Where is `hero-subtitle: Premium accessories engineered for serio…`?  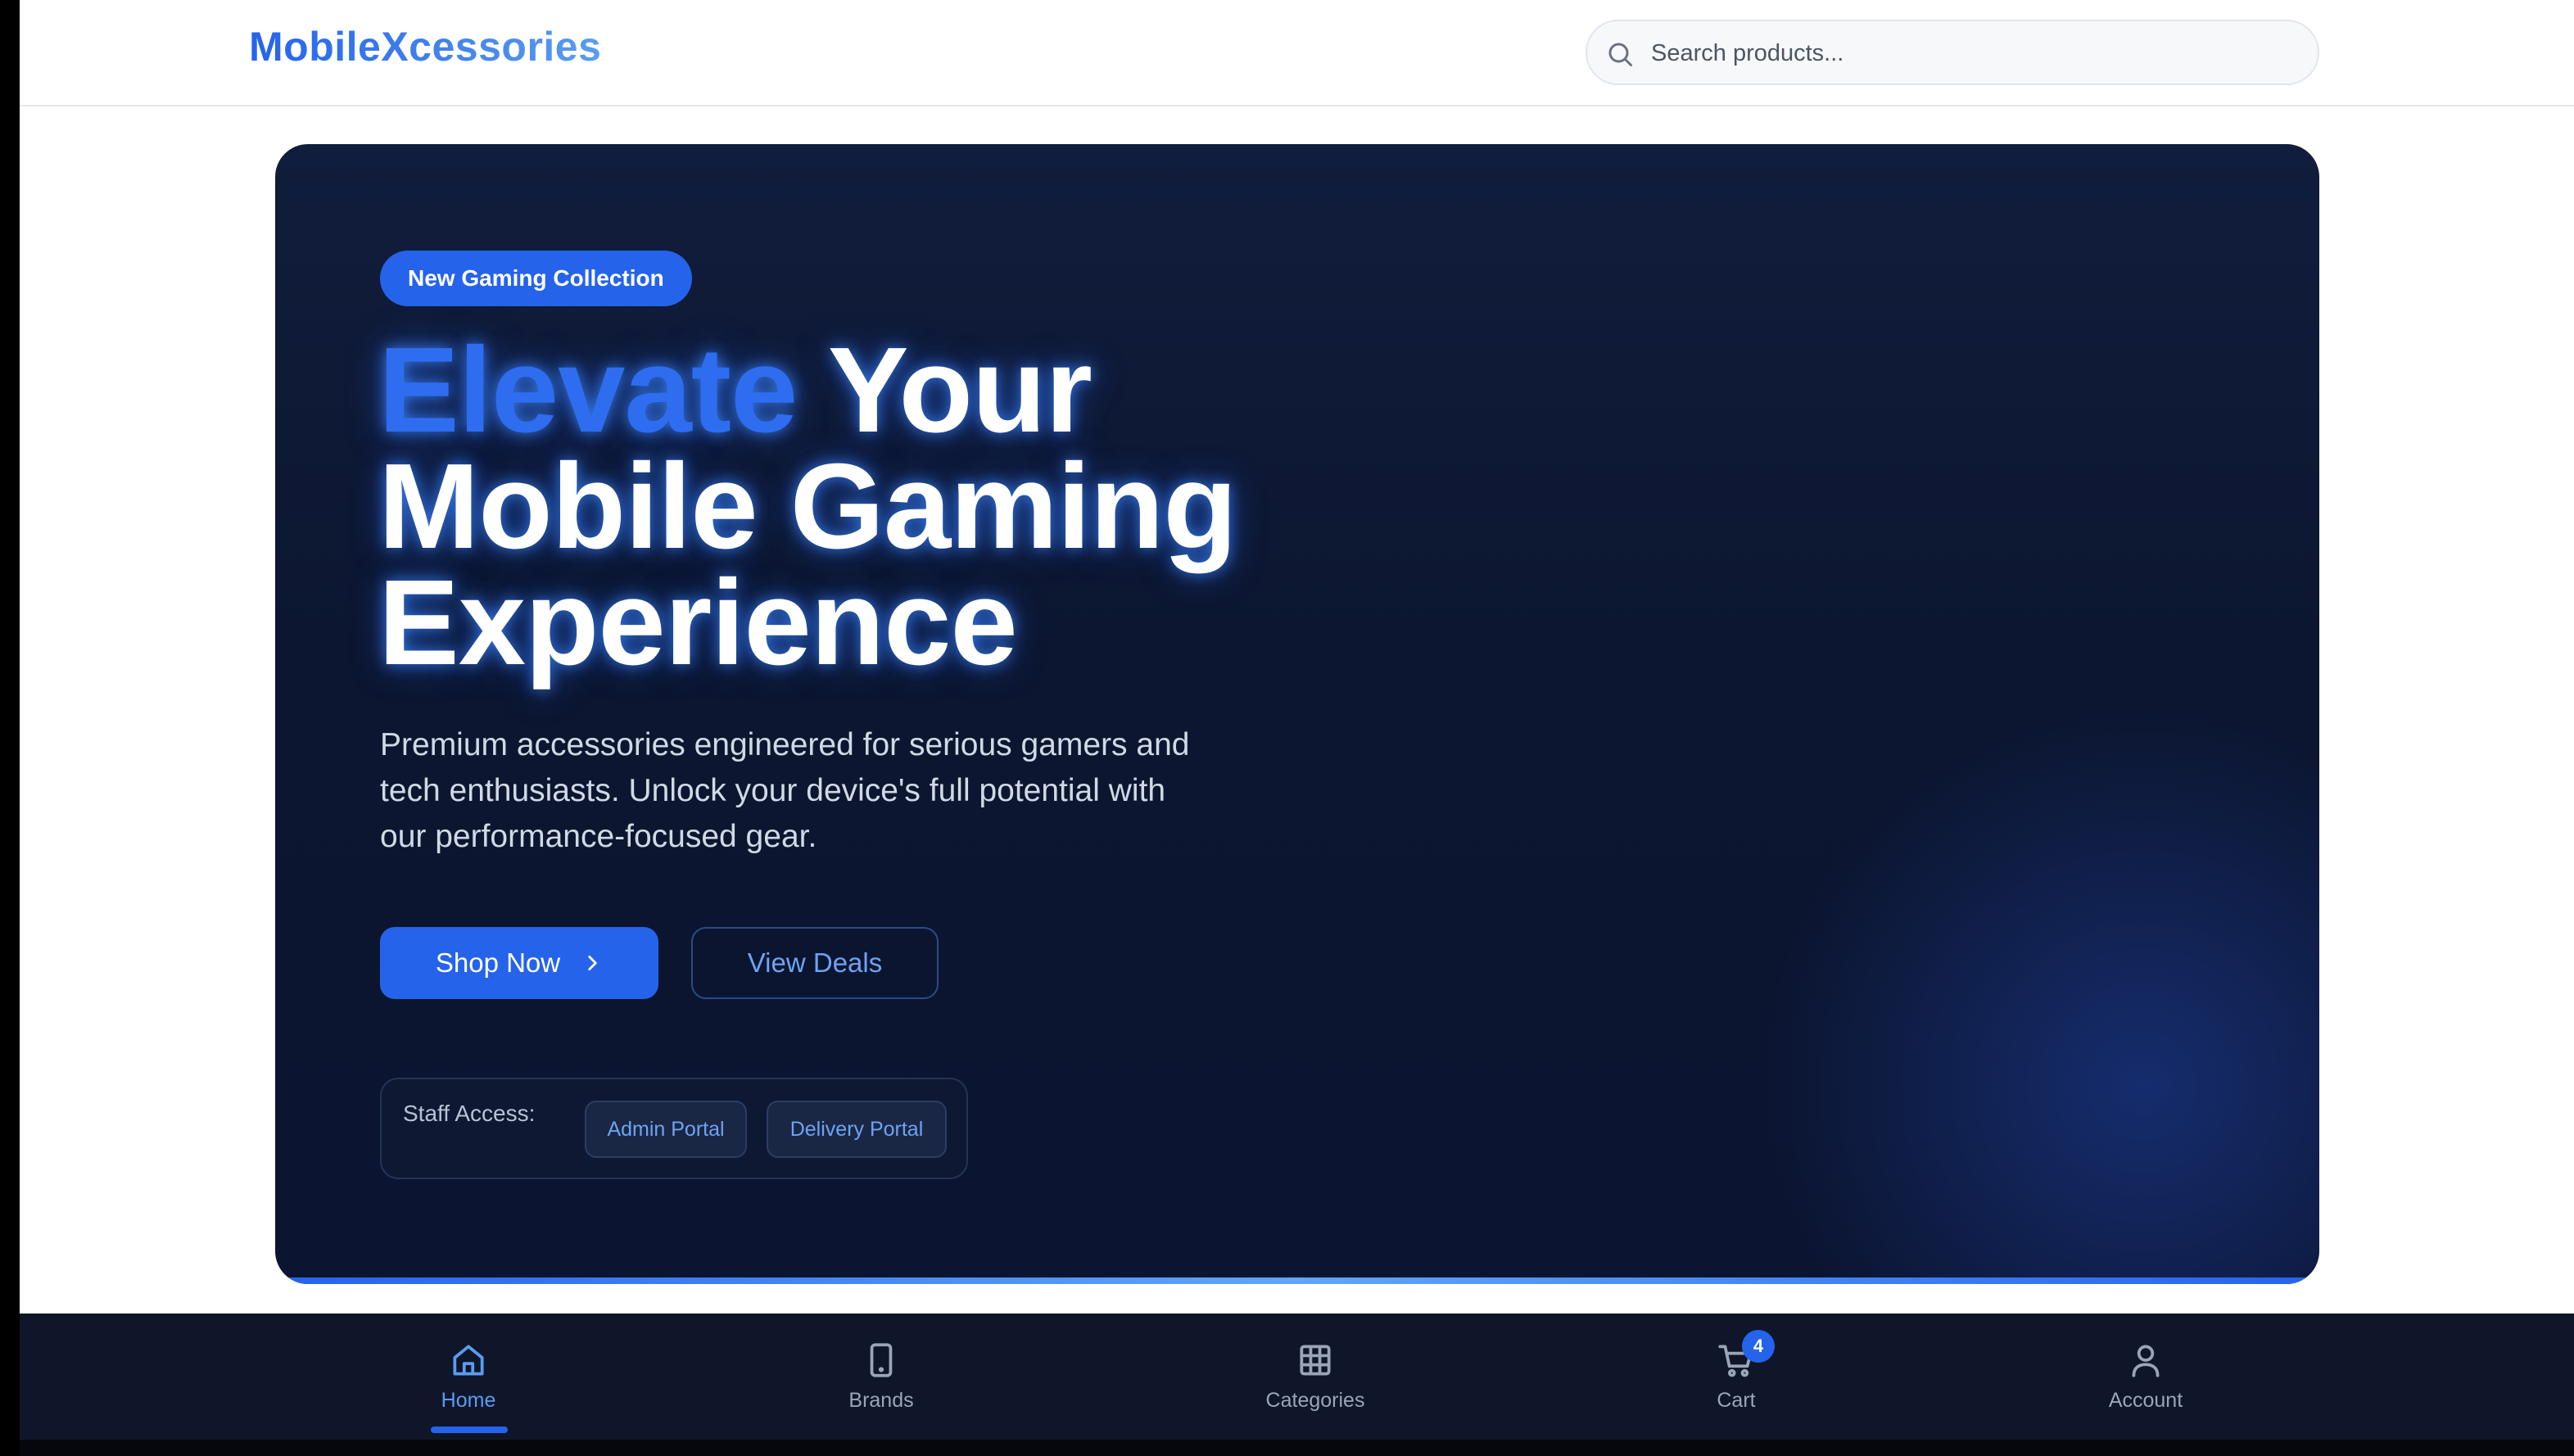 hero-subtitle: Premium accessories engineered for serio… is located at coordinates (785, 791).